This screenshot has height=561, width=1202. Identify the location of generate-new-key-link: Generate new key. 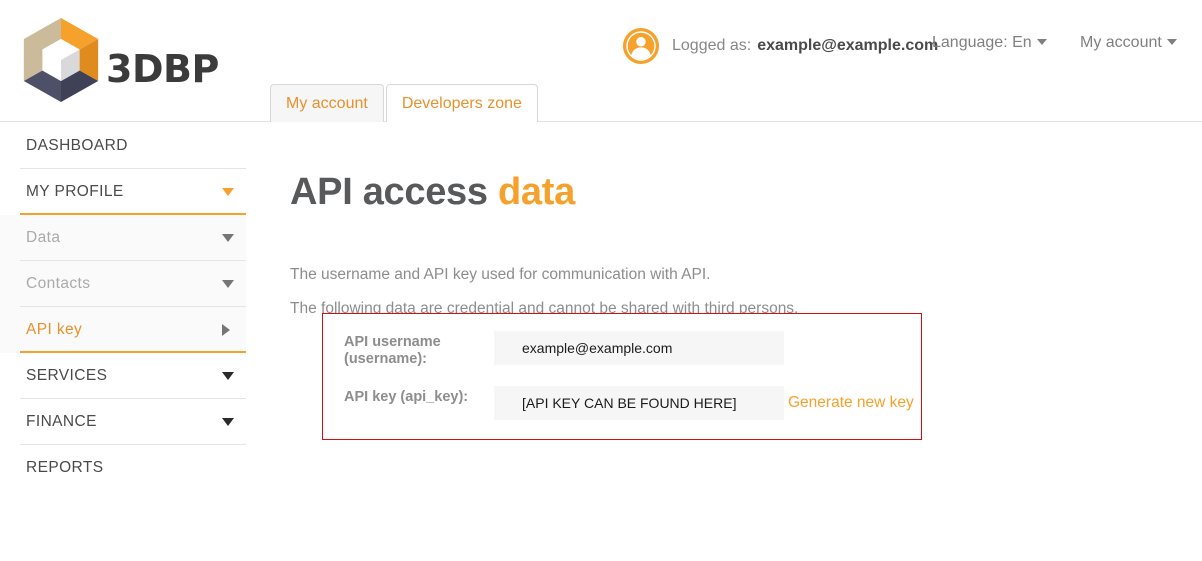
(851, 403).